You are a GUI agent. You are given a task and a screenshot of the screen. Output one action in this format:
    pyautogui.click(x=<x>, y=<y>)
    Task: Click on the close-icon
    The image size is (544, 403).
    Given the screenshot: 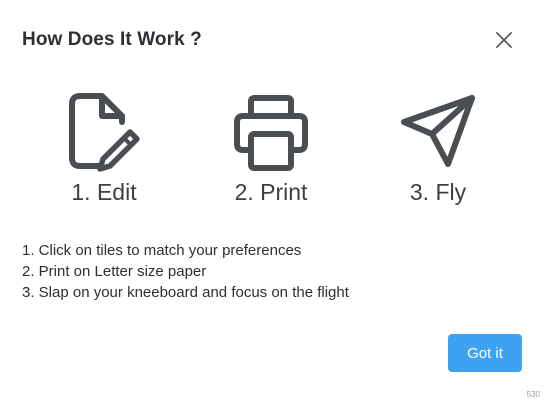 What is the action you would take?
    pyautogui.click(x=504, y=40)
    